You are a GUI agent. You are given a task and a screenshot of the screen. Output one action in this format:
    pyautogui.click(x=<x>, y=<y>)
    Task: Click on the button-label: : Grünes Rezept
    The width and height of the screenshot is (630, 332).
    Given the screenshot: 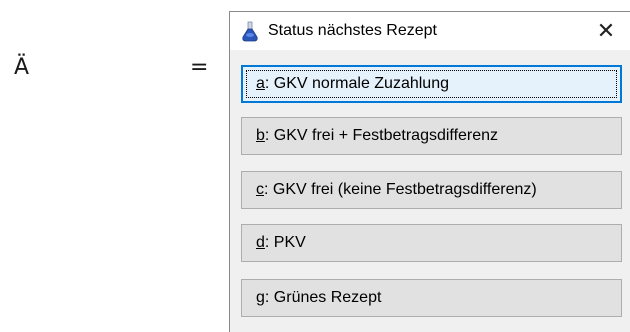 What is the action you would take?
    pyautogui.click(x=323, y=297)
    